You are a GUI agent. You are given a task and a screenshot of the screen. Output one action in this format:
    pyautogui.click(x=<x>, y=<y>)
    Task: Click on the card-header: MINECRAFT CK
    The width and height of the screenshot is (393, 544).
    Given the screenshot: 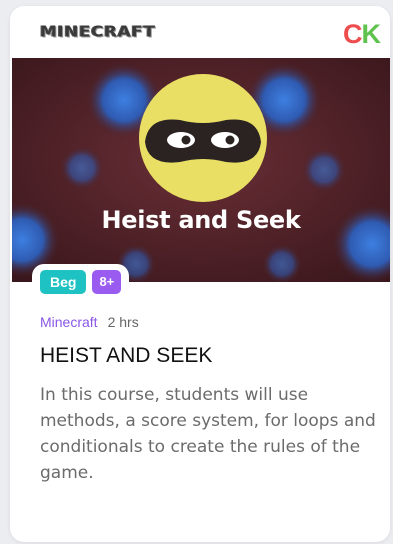 What is the action you would take?
    pyautogui.click(x=200, y=32)
    